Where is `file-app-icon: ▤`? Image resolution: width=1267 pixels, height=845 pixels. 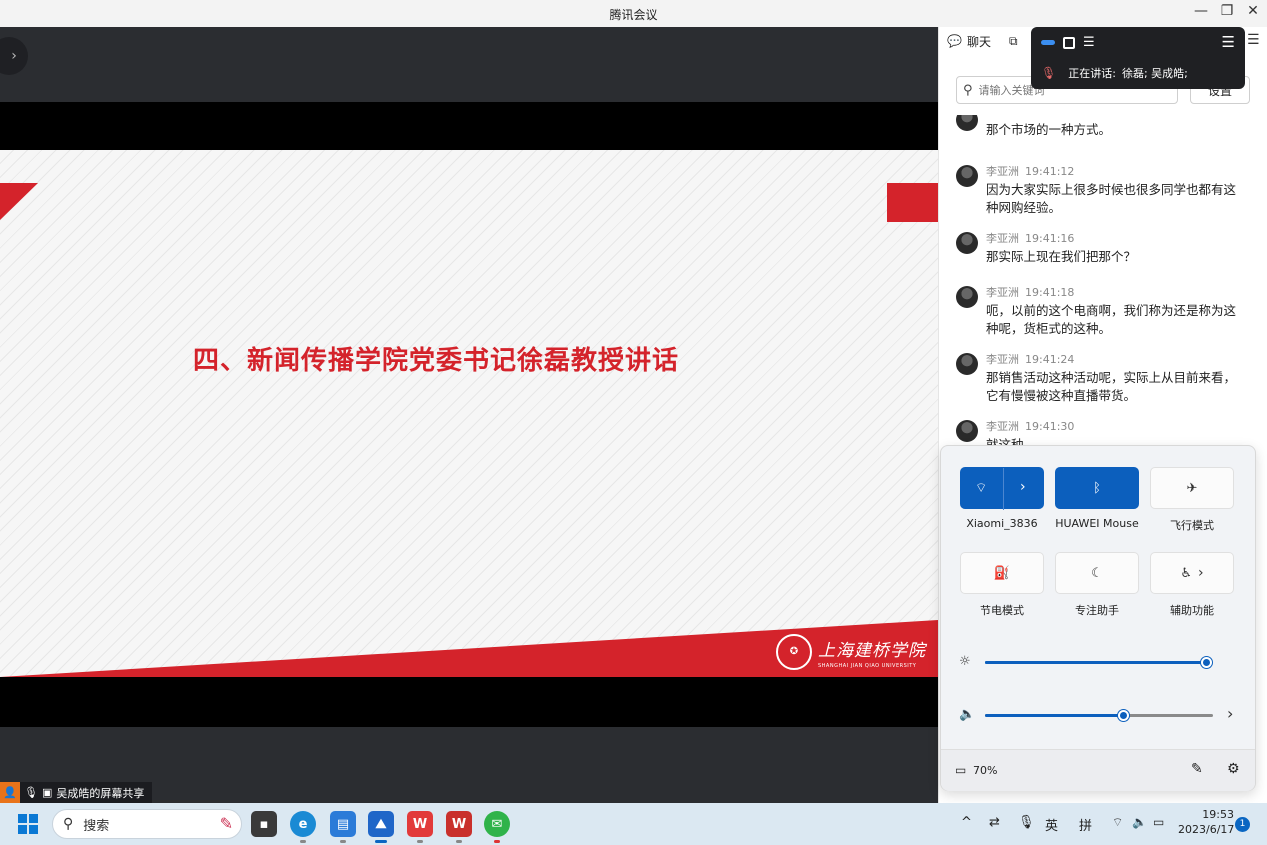
file-app-icon: ▤ is located at coordinates (343, 824).